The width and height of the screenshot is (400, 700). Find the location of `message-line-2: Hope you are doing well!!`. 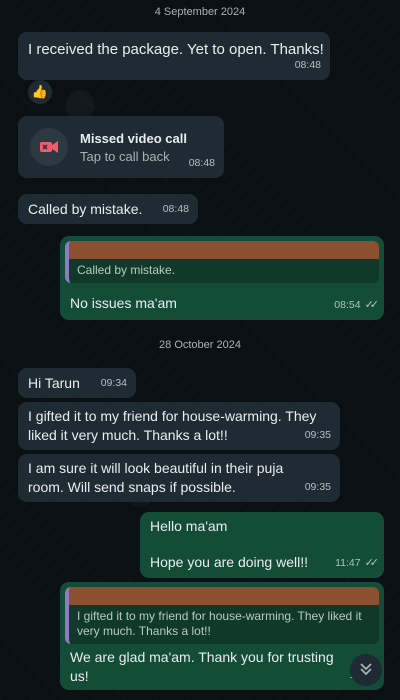

message-line-2: Hope you are doing well!! is located at coordinates (229, 562).